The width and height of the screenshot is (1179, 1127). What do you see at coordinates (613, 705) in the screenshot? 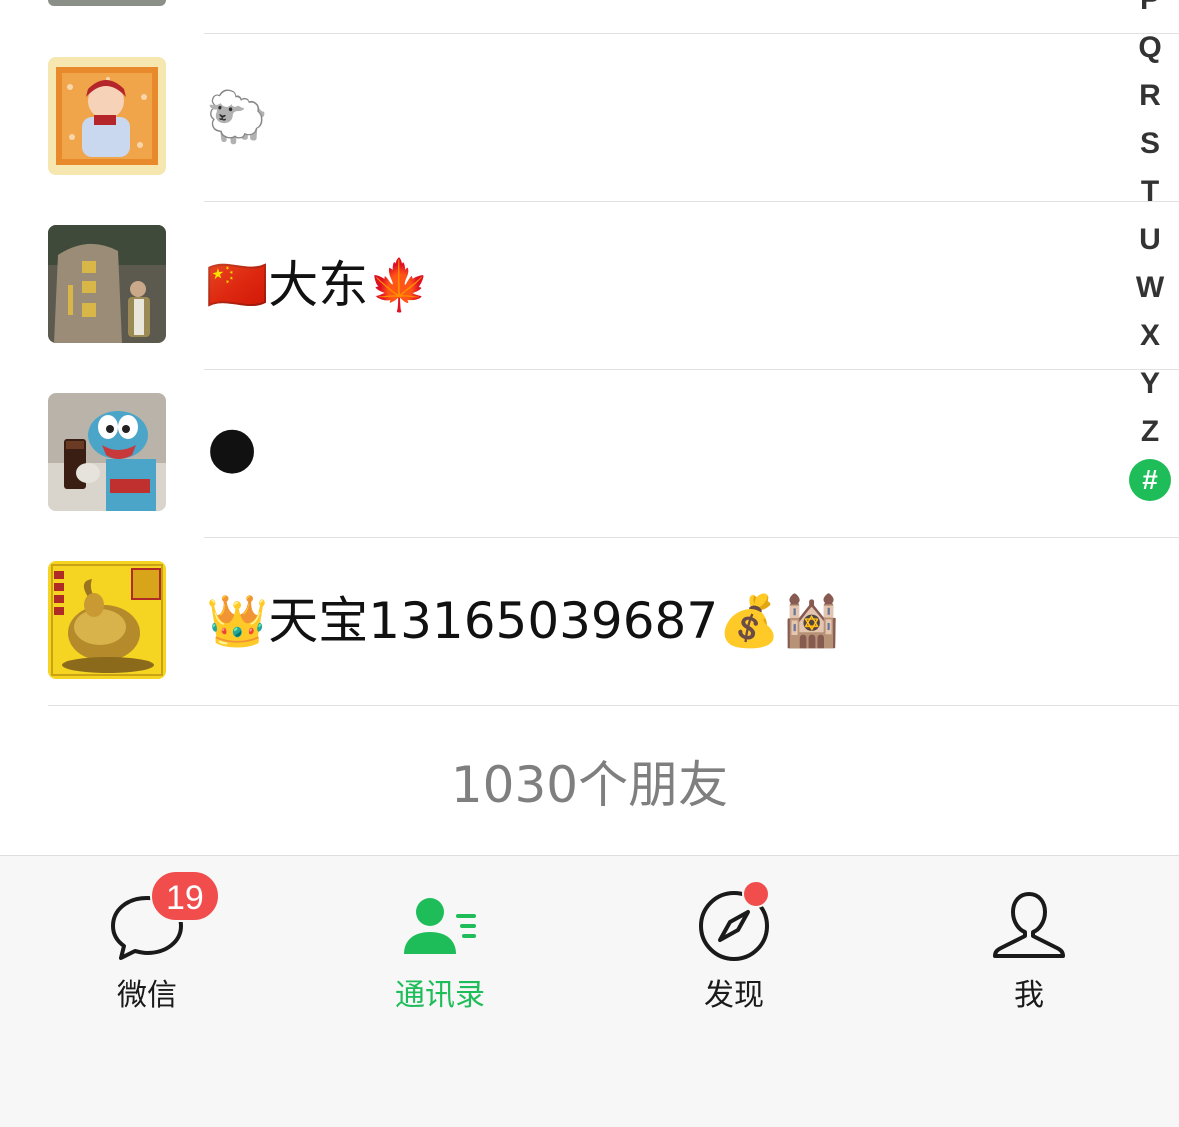
I see `list-end-divider` at bounding box center [613, 705].